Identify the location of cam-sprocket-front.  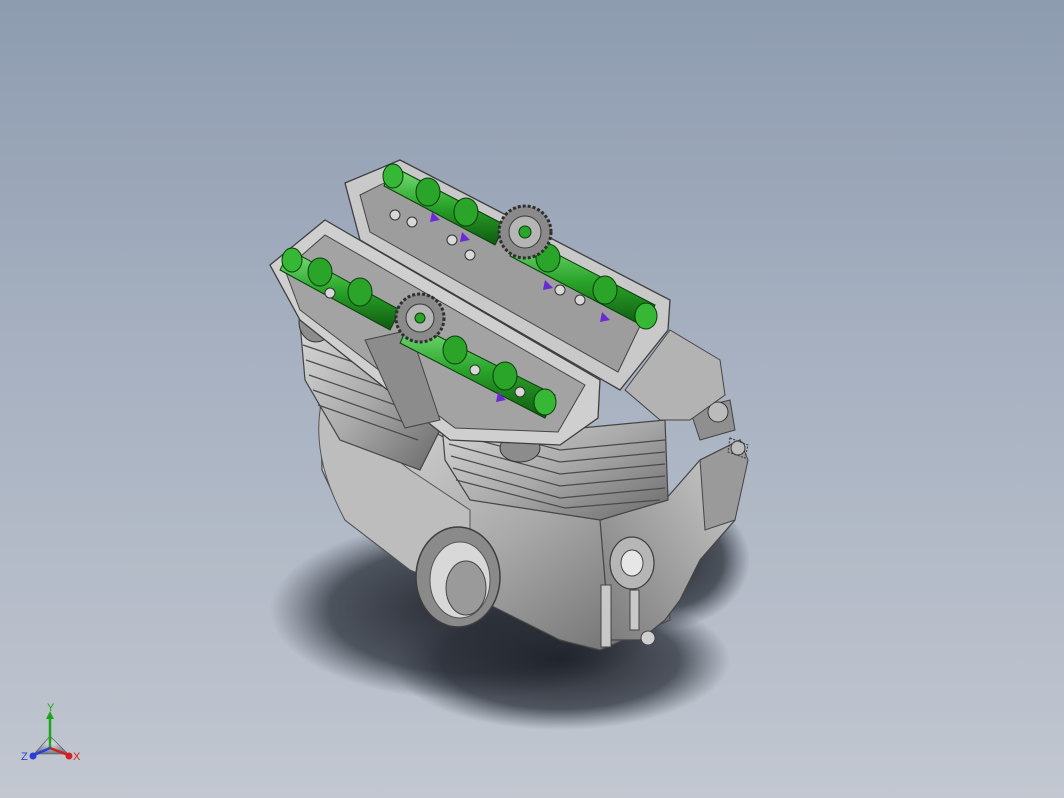
(420, 318).